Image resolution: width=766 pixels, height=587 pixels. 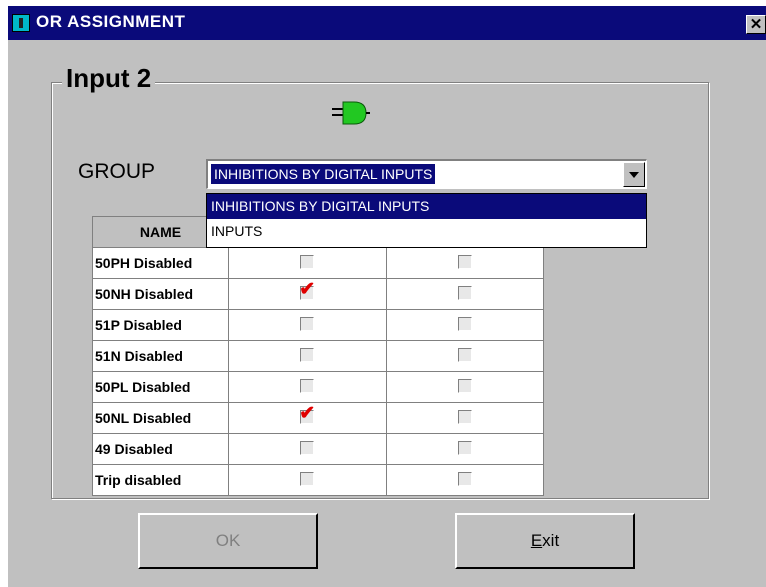 I want to click on group-select: INHIBITIONS BY DIGITAL INPUTS, so click(x=426, y=174).